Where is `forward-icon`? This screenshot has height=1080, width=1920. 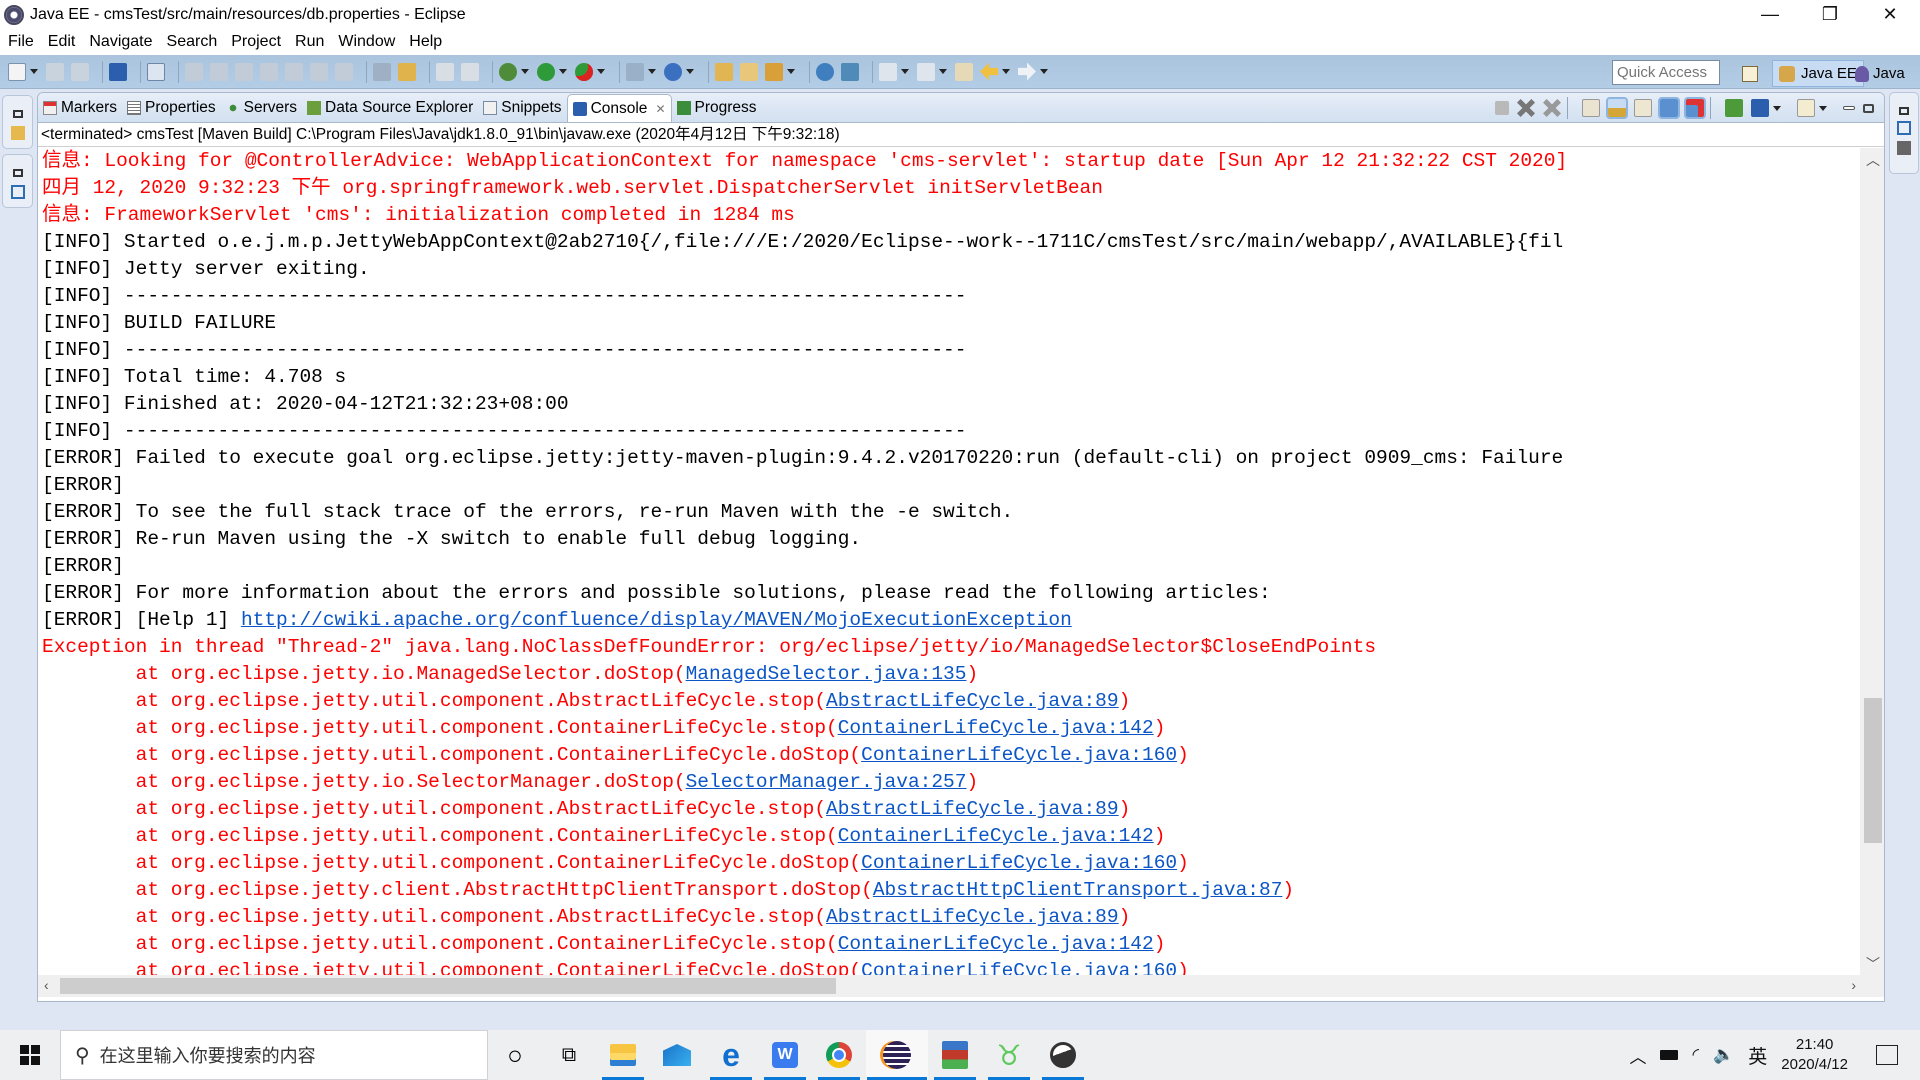
forward-icon is located at coordinates (1027, 71).